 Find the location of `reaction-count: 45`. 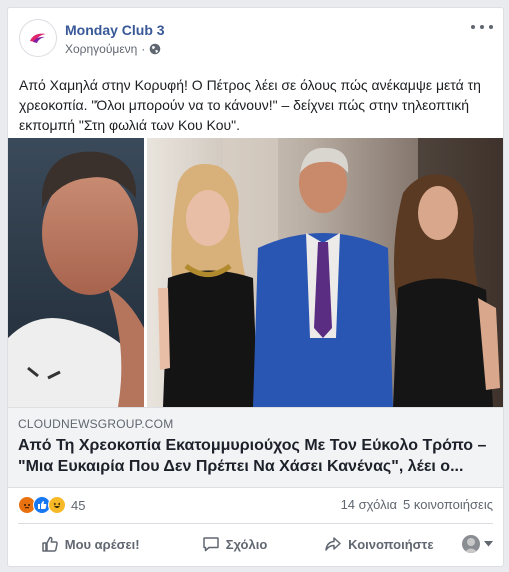

reaction-count: 45 is located at coordinates (78, 505).